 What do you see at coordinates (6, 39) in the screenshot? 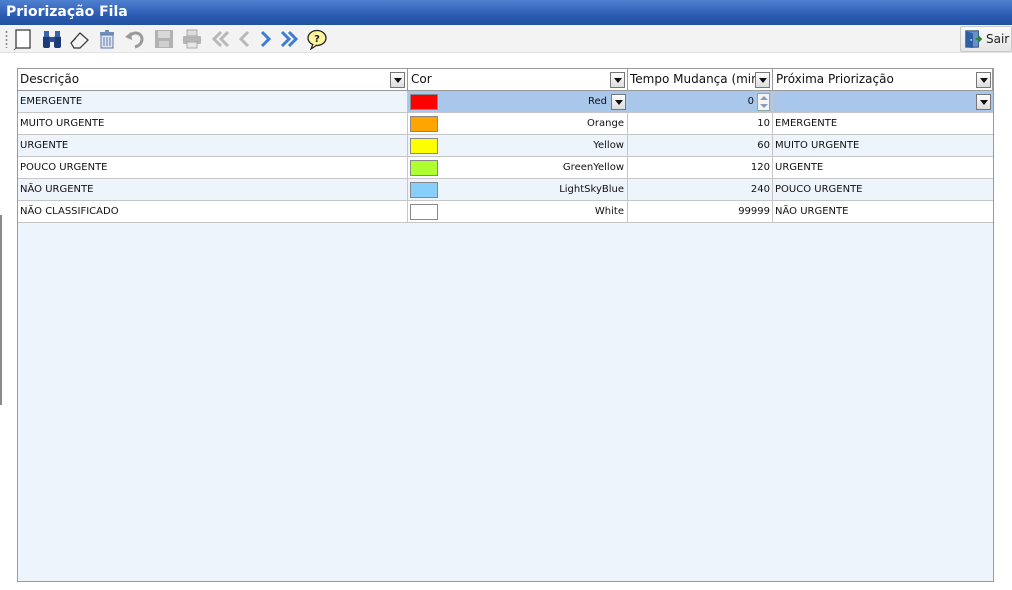
I see `toolbar-grip` at bounding box center [6, 39].